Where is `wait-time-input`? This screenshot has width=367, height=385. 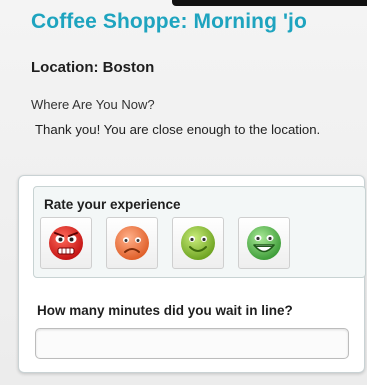 wait-time-input is located at coordinates (192, 343).